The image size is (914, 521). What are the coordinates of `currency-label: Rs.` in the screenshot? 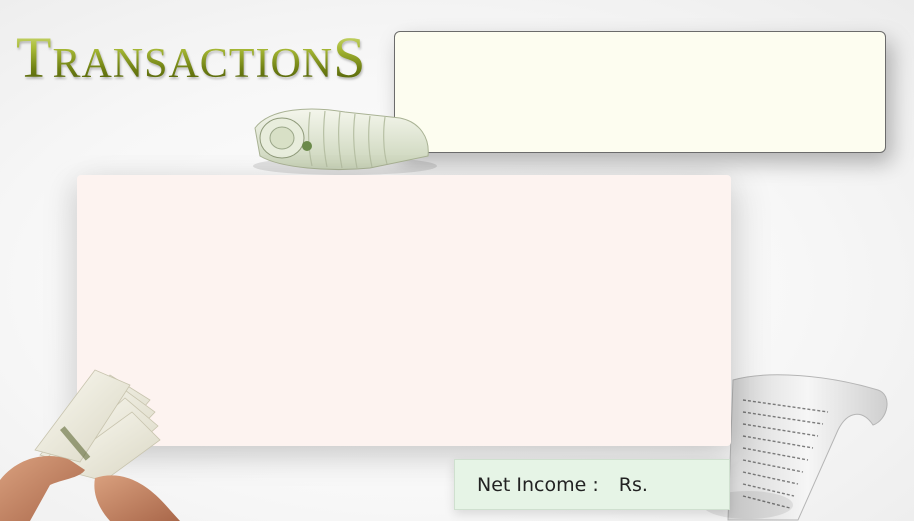 It's located at (633, 484).